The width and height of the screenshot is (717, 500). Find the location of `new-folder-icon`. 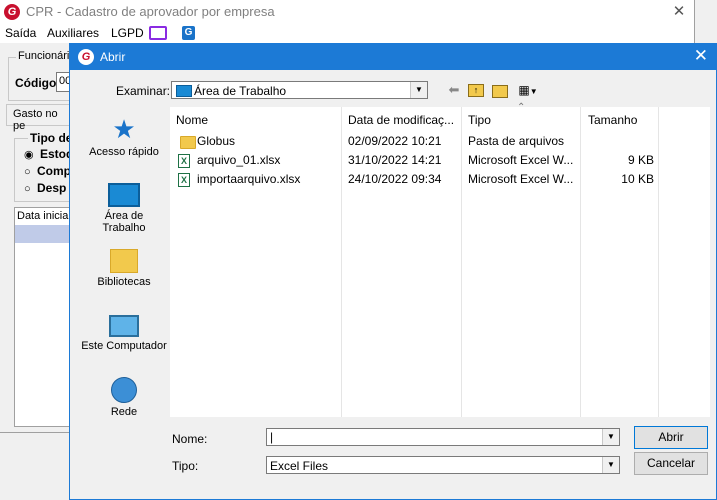

new-folder-icon is located at coordinates (500, 90).